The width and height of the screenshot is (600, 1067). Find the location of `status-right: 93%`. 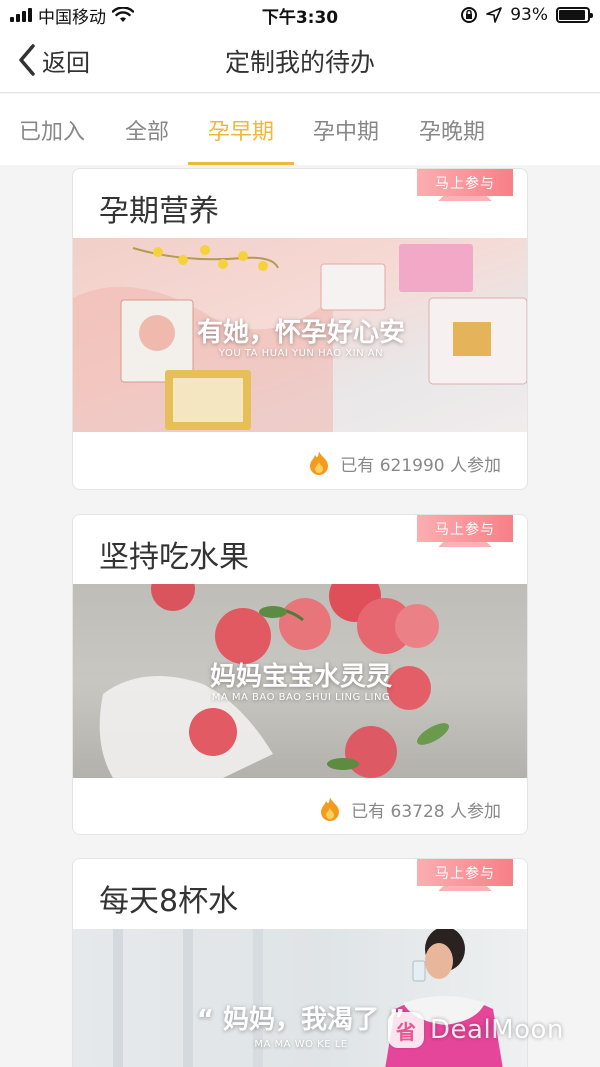

status-right: 93% is located at coordinates (491, 15).